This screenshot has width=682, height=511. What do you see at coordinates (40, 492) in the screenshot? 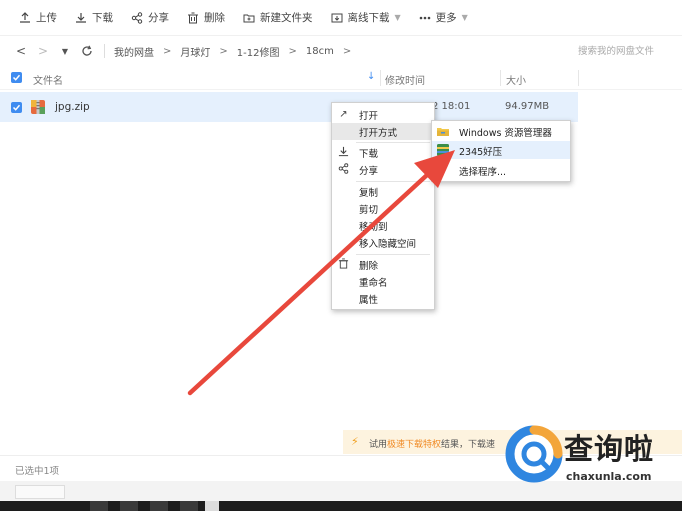
I see `window-tab` at bounding box center [40, 492].